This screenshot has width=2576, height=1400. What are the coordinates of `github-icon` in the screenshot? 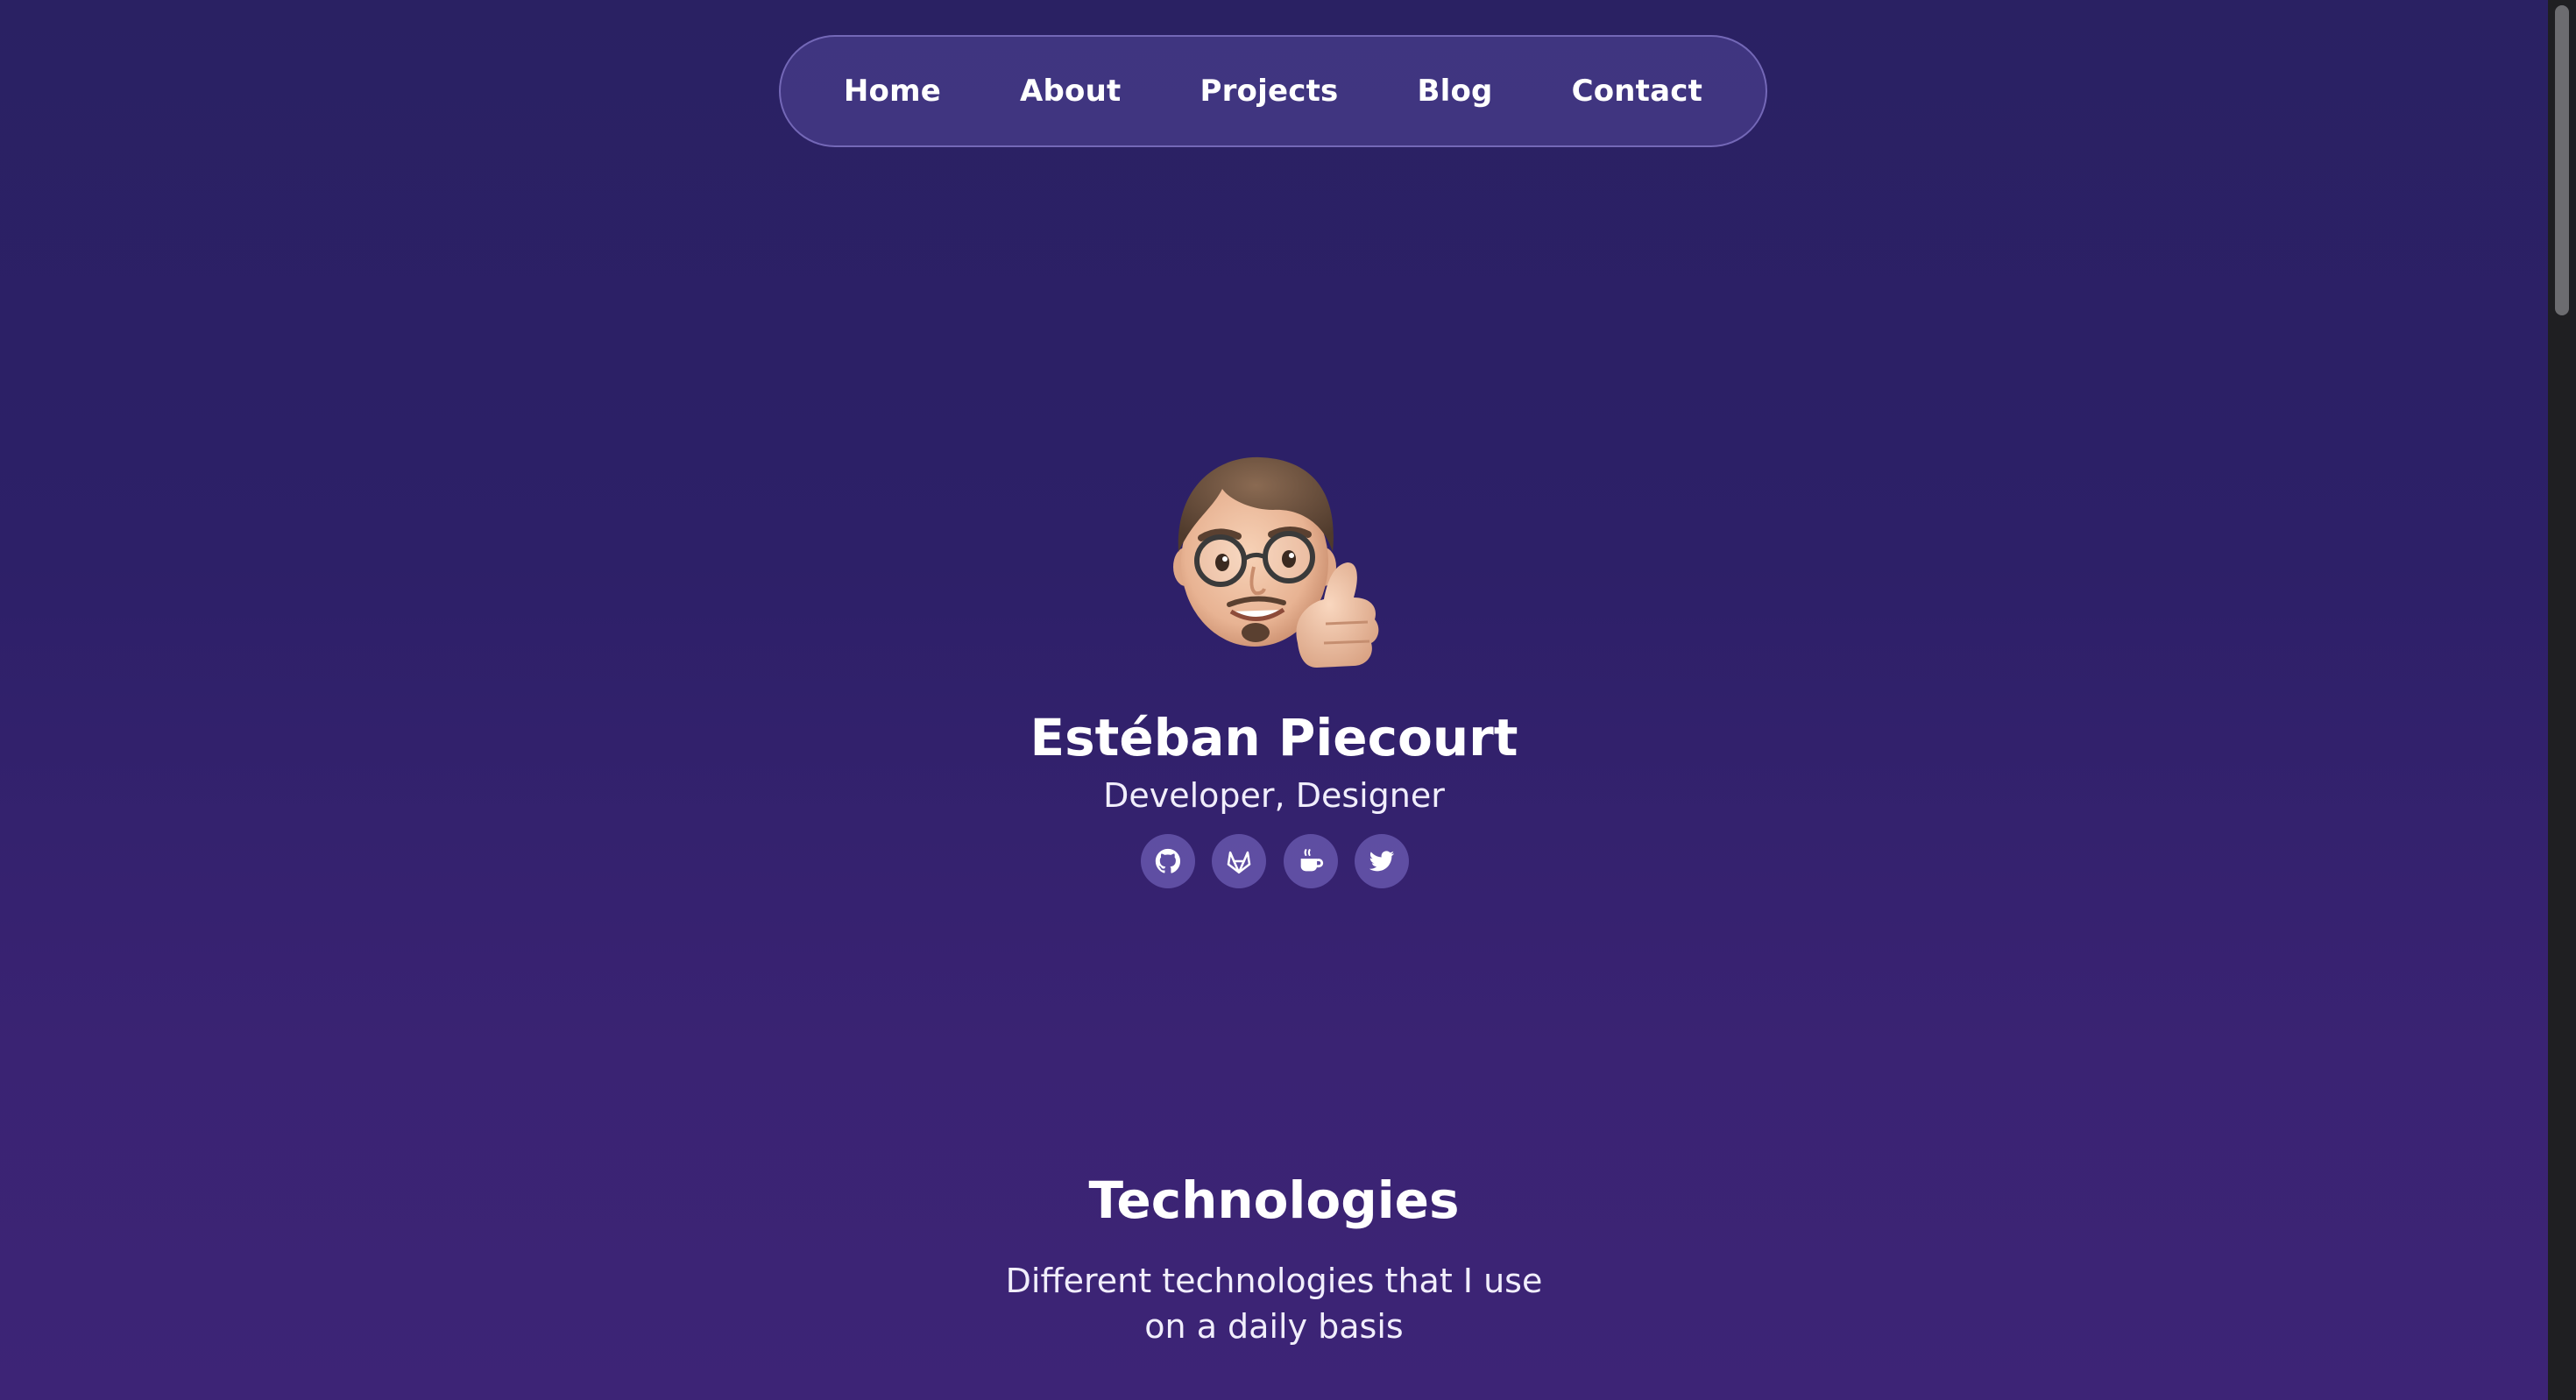 It's located at (1168, 860).